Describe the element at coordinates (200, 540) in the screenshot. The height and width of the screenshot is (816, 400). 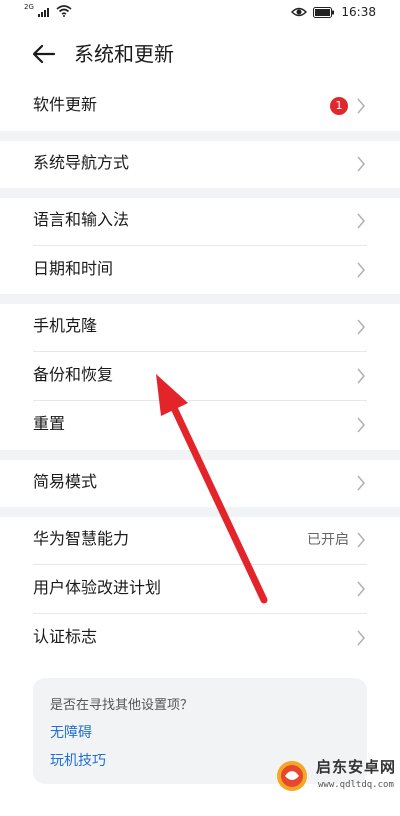
I see `menu-item-huawei-ai: 华为智慧能力 已开启` at that location.